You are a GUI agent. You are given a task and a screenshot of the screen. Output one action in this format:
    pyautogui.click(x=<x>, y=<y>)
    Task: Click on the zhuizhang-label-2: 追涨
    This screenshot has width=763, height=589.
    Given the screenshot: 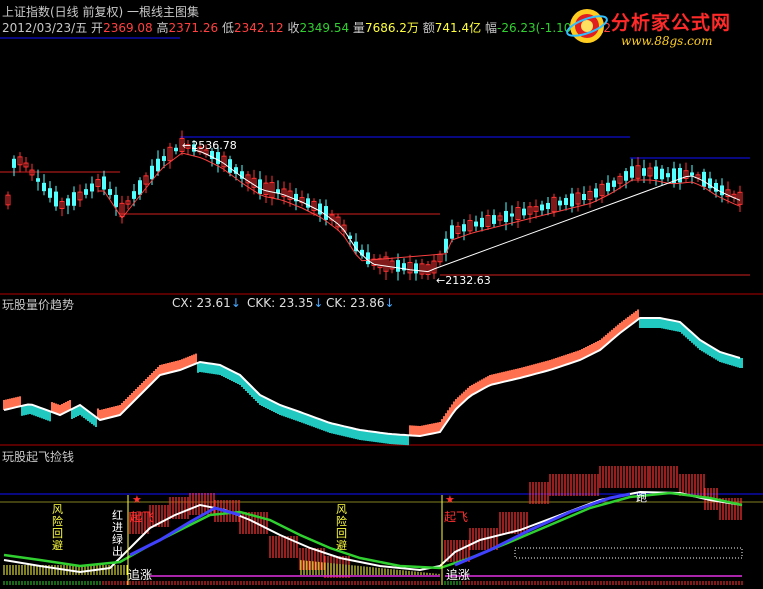 What is the action you would take?
    pyautogui.click(x=458, y=575)
    